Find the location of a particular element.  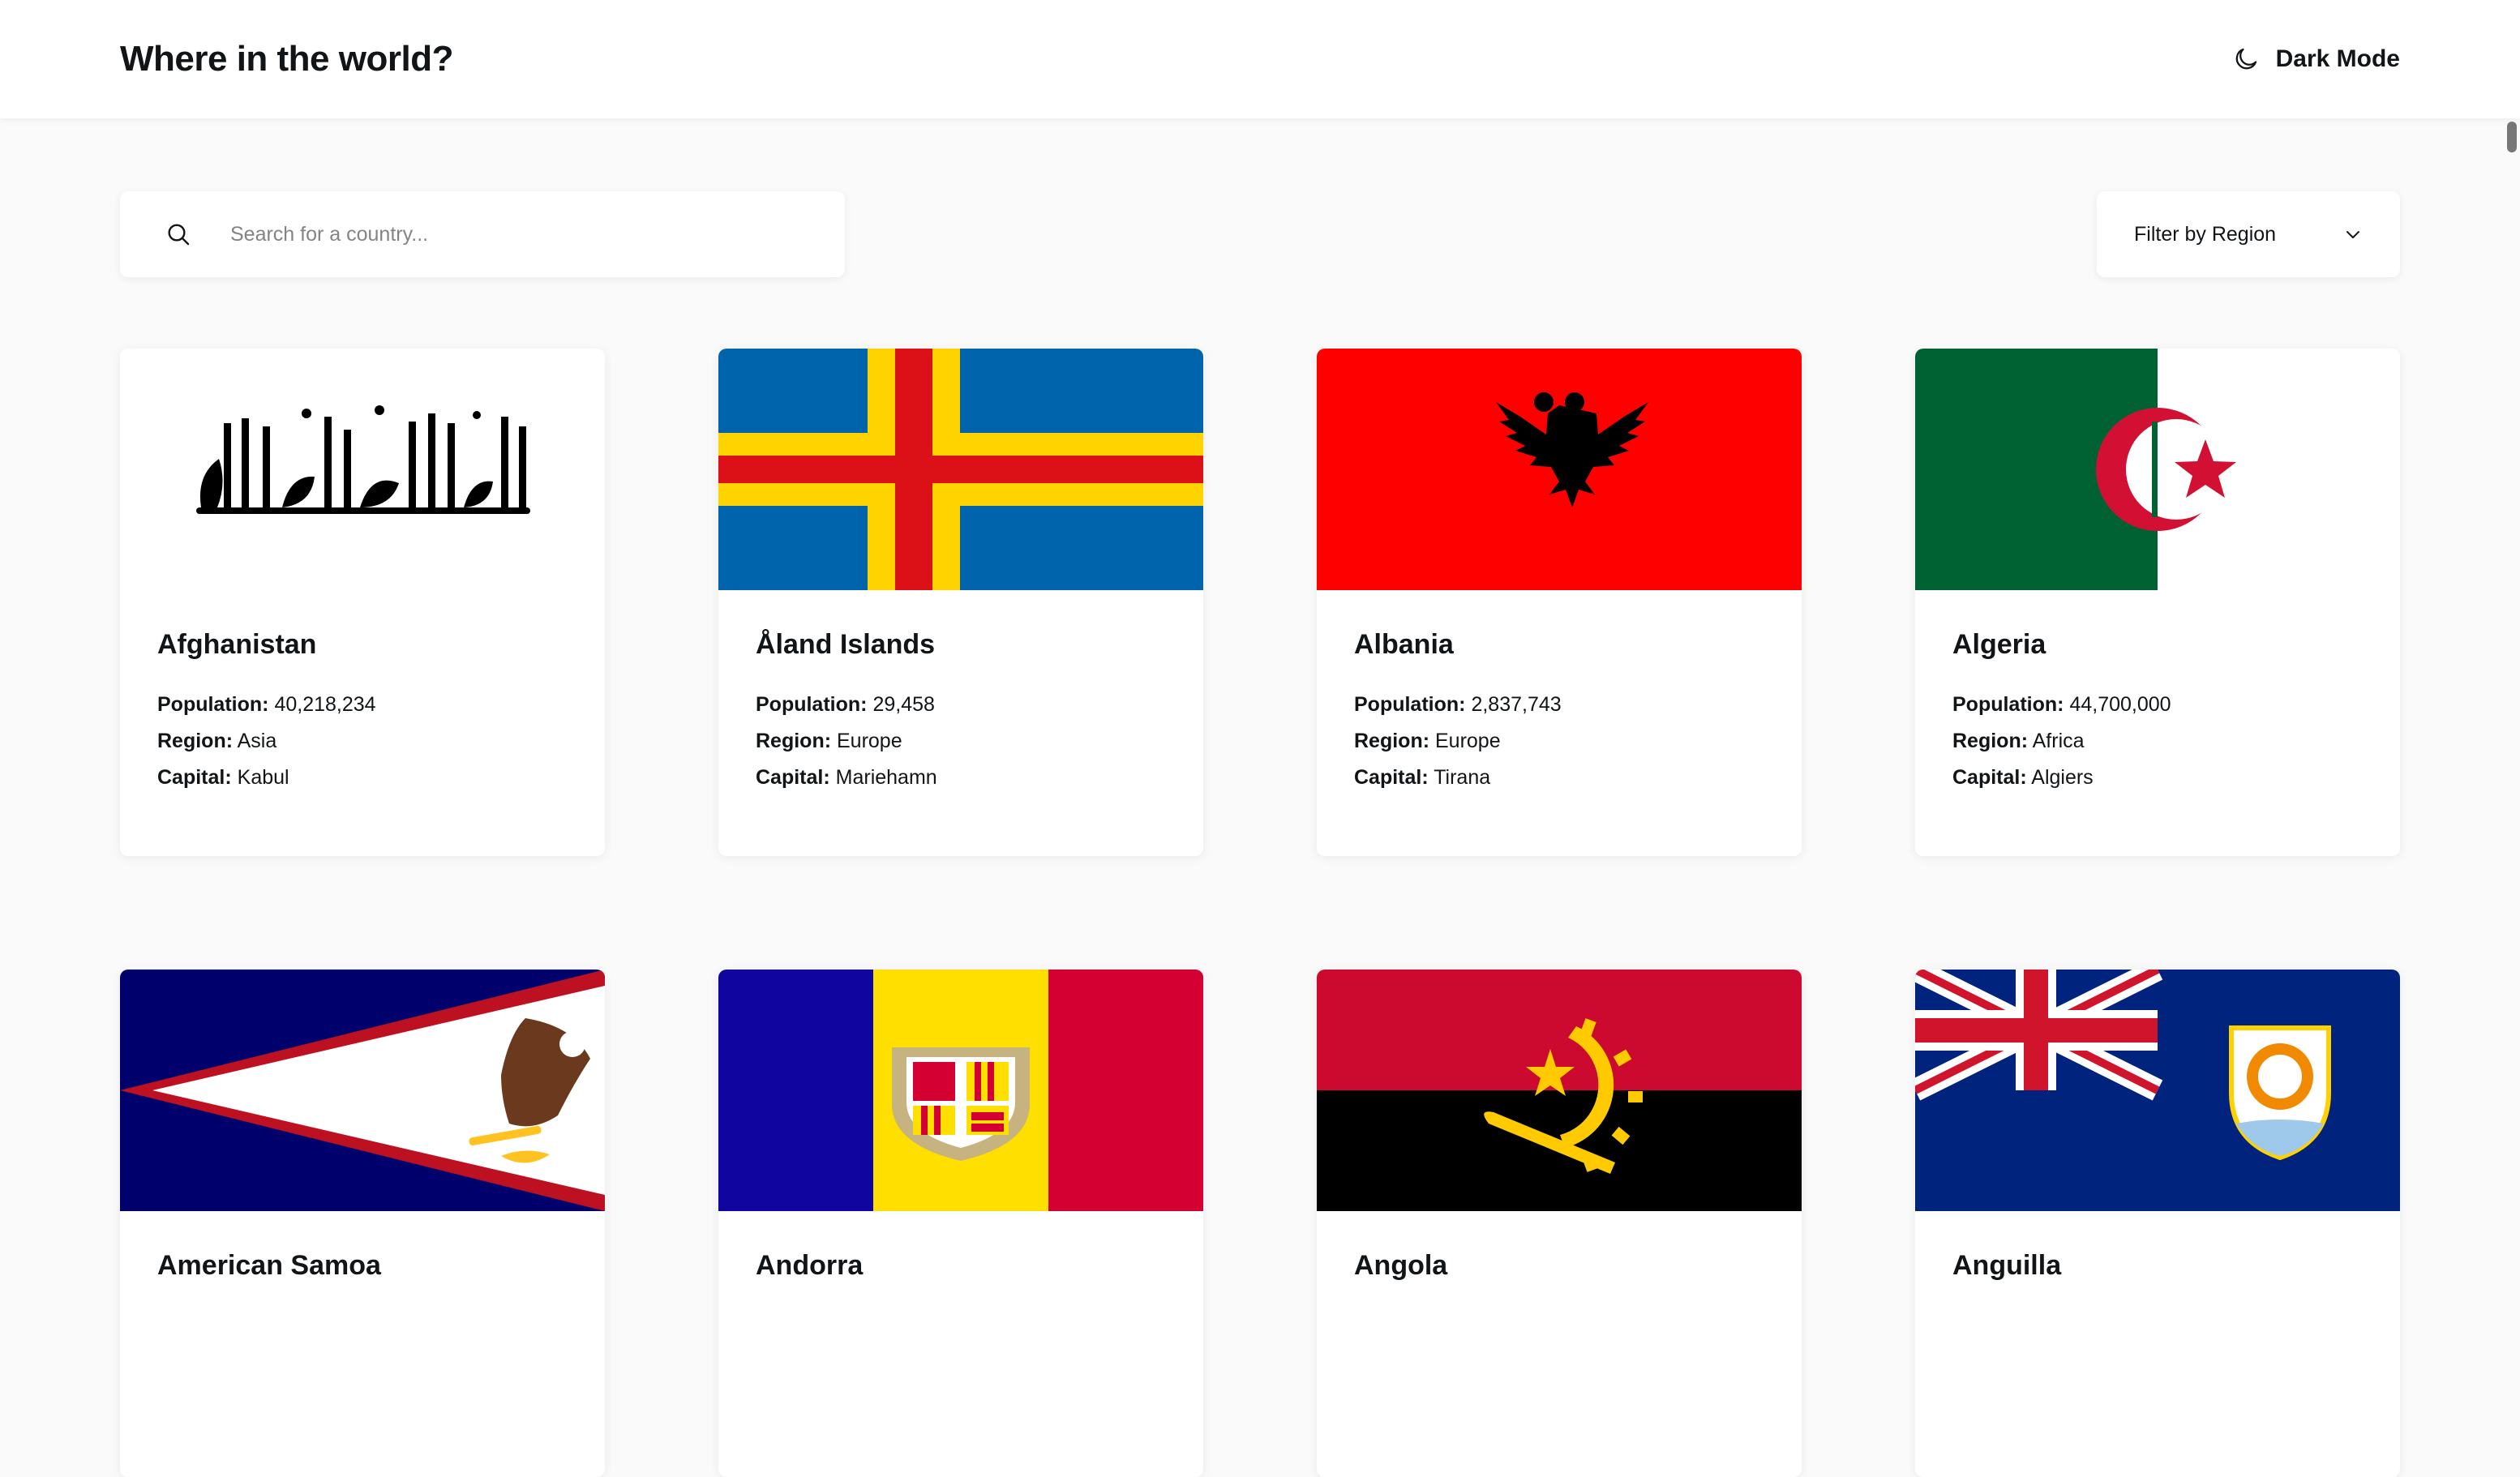

search-box is located at coordinates (483, 234).